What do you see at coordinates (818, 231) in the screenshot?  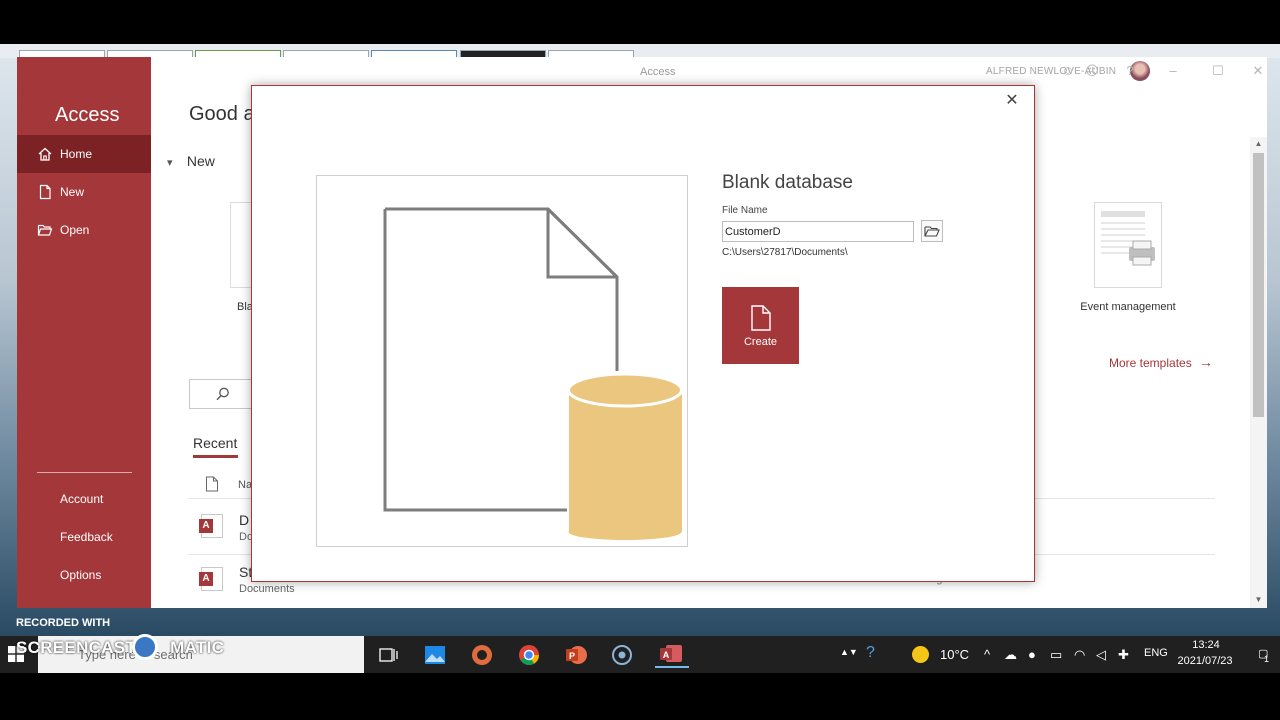 I see `file-name-field` at bounding box center [818, 231].